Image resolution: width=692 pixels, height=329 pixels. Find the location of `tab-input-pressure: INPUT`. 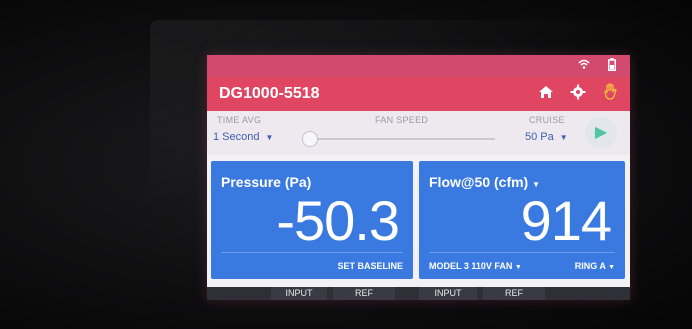

tab-input-pressure: INPUT is located at coordinates (299, 293).